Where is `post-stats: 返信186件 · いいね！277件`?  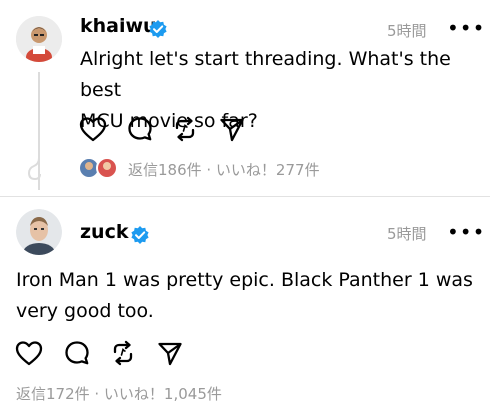 post-stats: 返信186件 · いいね！277件 is located at coordinates (224, 169).